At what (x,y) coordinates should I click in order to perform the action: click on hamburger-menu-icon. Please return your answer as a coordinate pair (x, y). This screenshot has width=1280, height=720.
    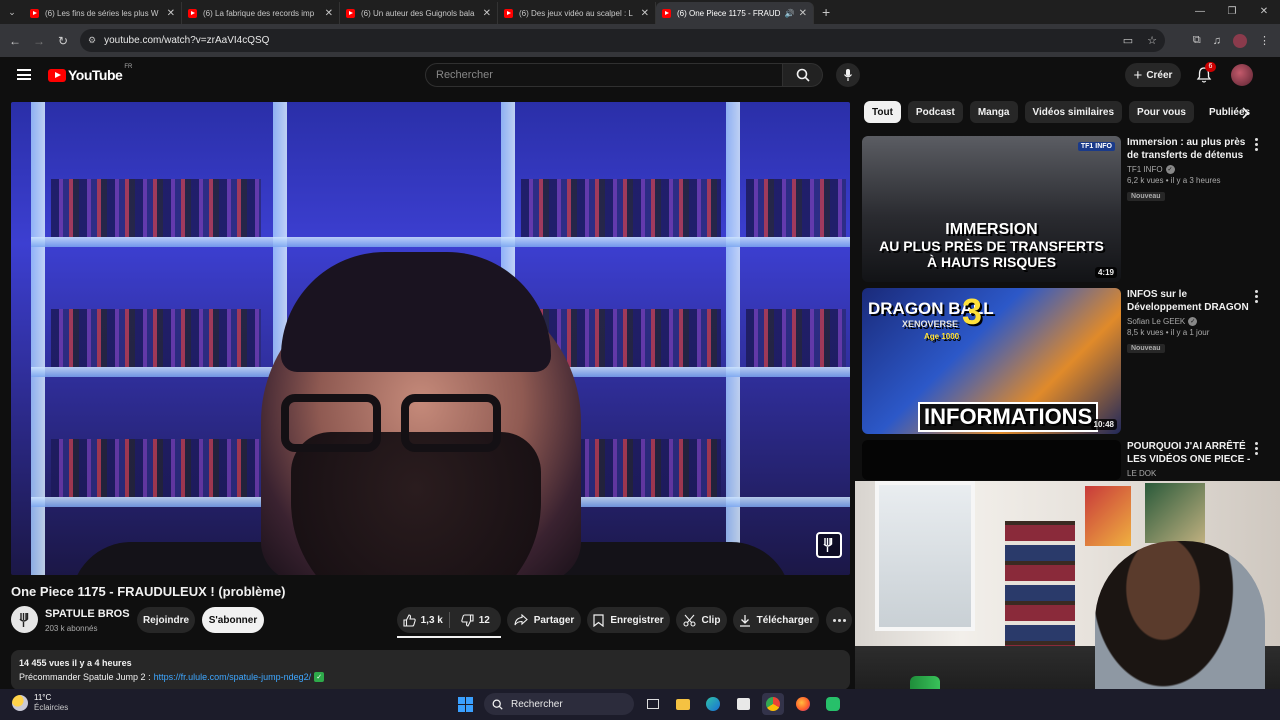
    Looking at the image, I should click on (24, 74).